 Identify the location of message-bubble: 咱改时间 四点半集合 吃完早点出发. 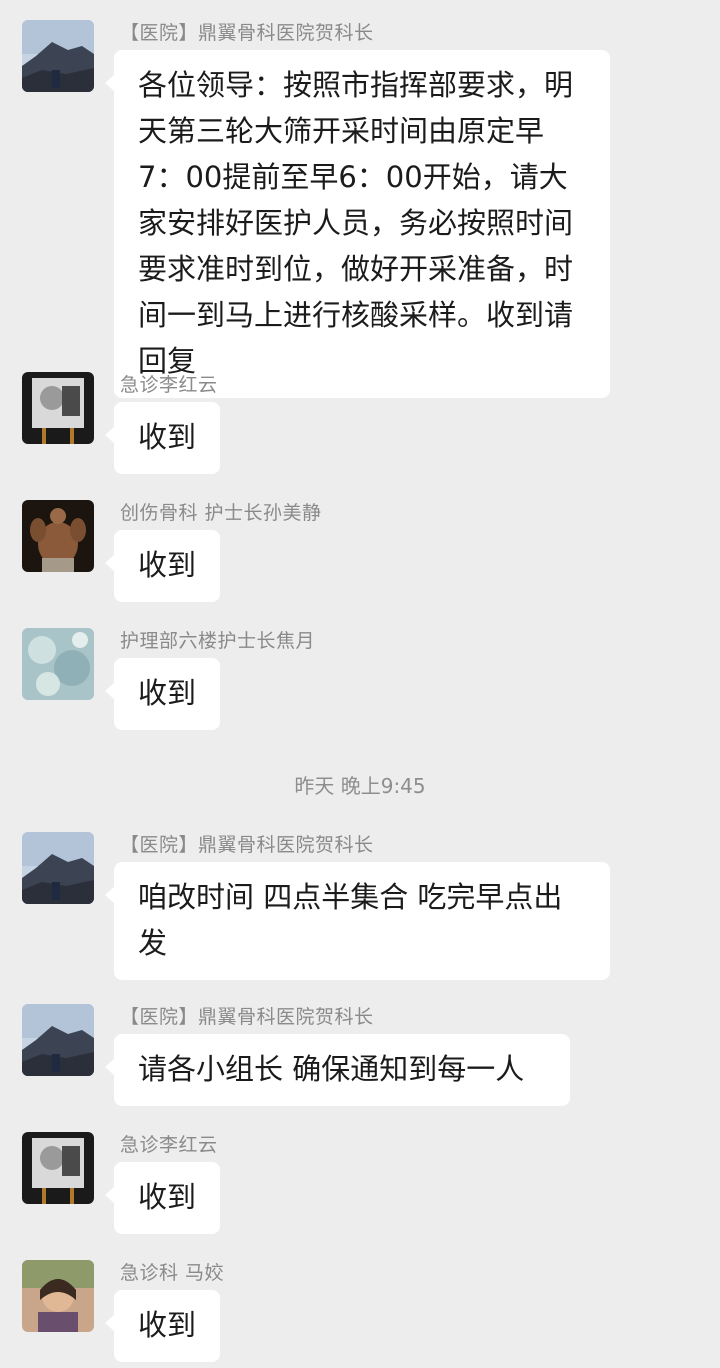
(357, 921).